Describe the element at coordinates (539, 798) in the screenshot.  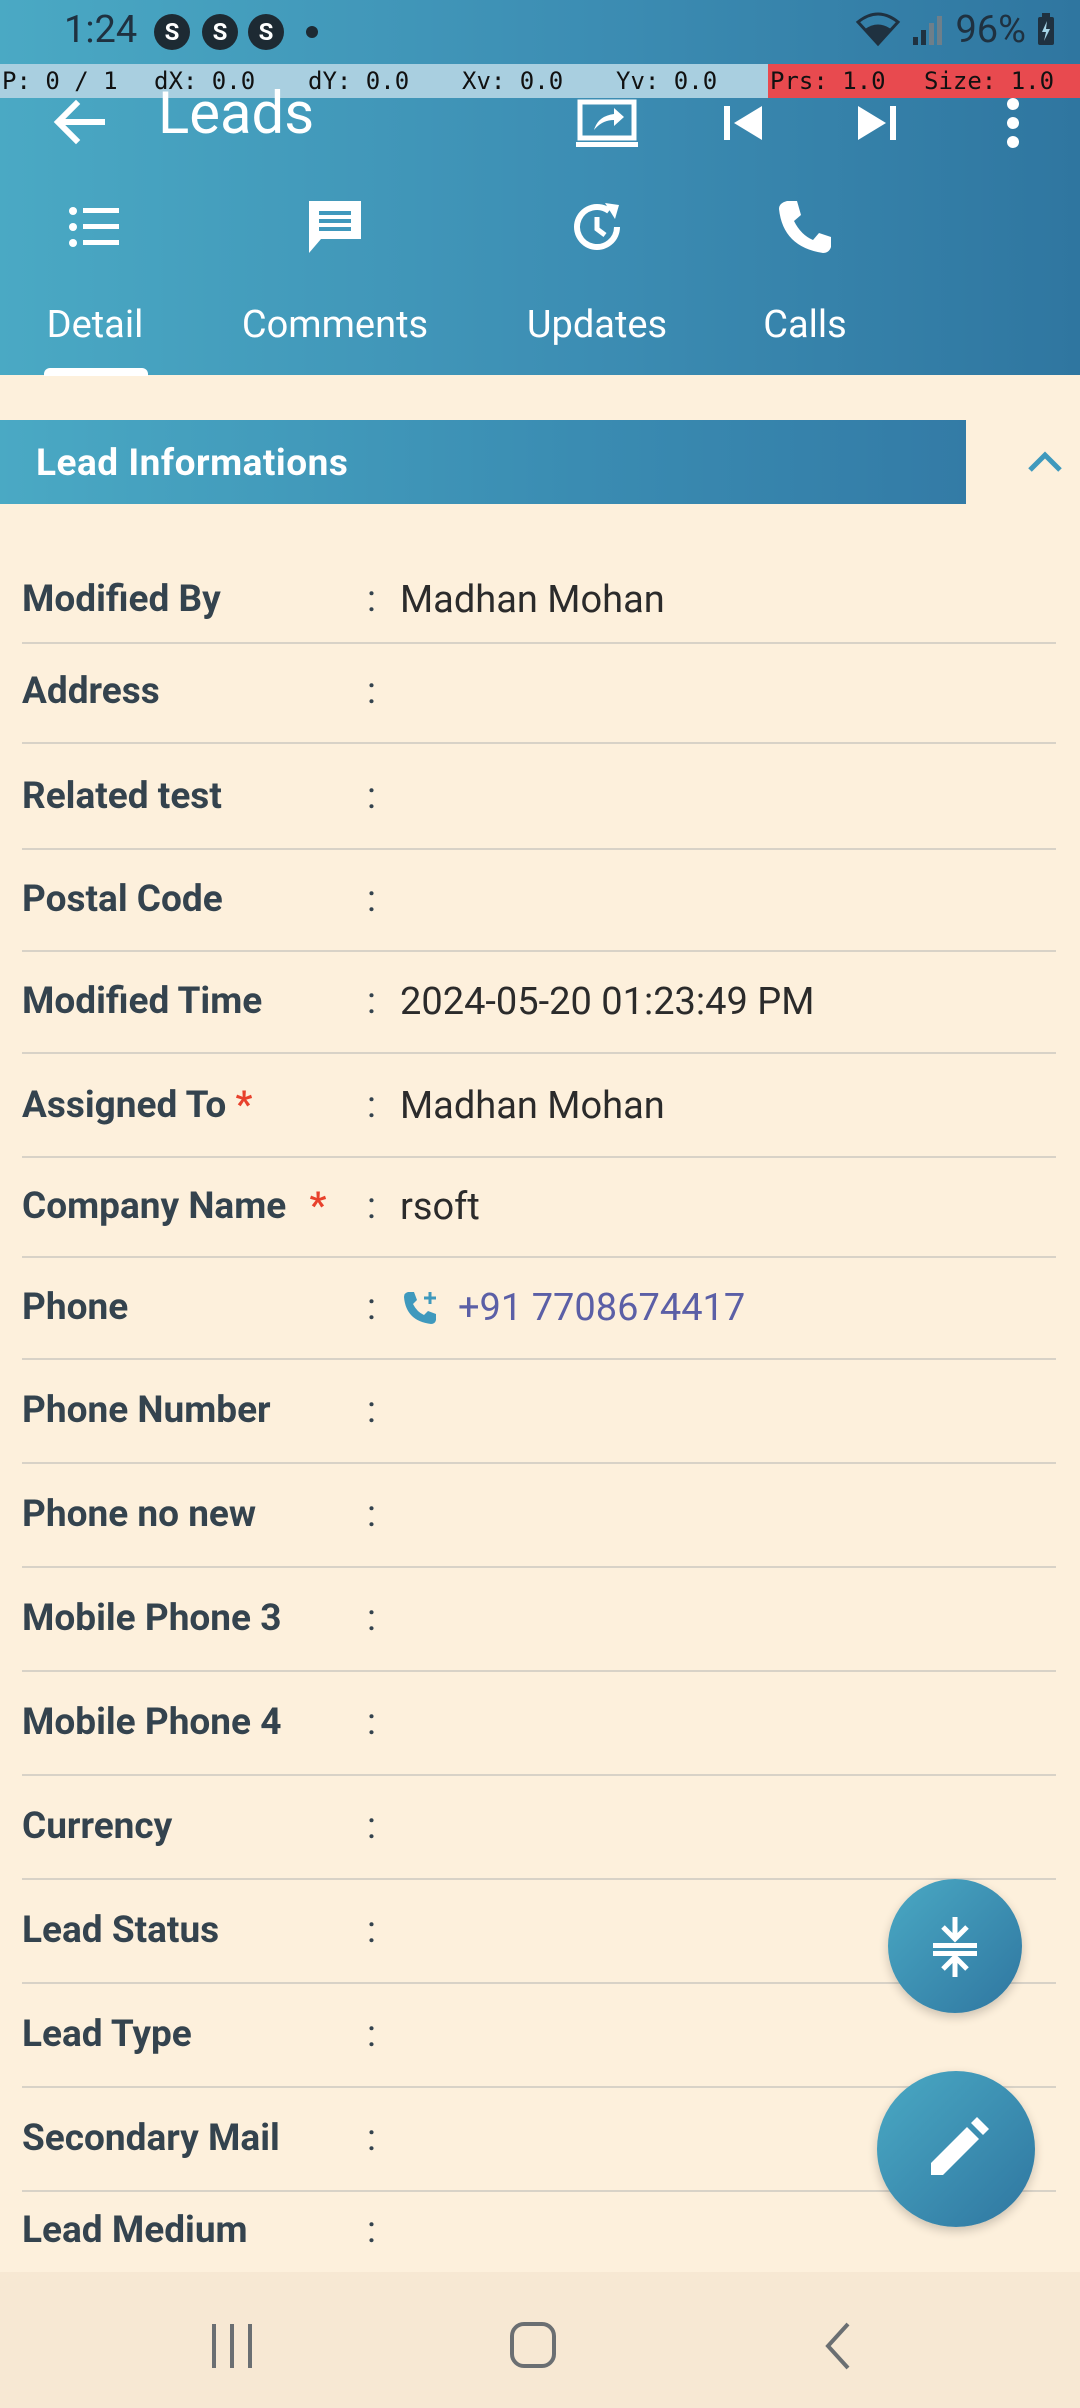
I see `field-row: Related test:` at that location.